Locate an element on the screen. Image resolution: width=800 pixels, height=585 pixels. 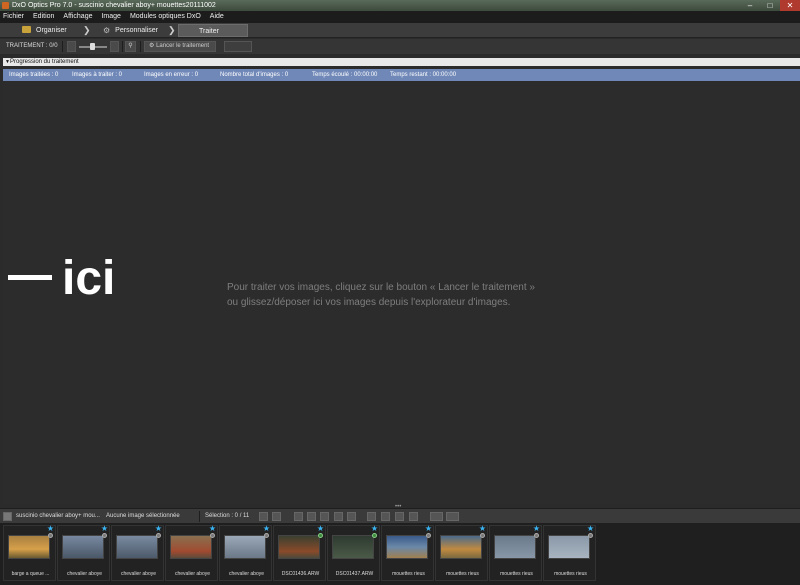
menu-affichage: Affichage is located at coordinates (77, 17).